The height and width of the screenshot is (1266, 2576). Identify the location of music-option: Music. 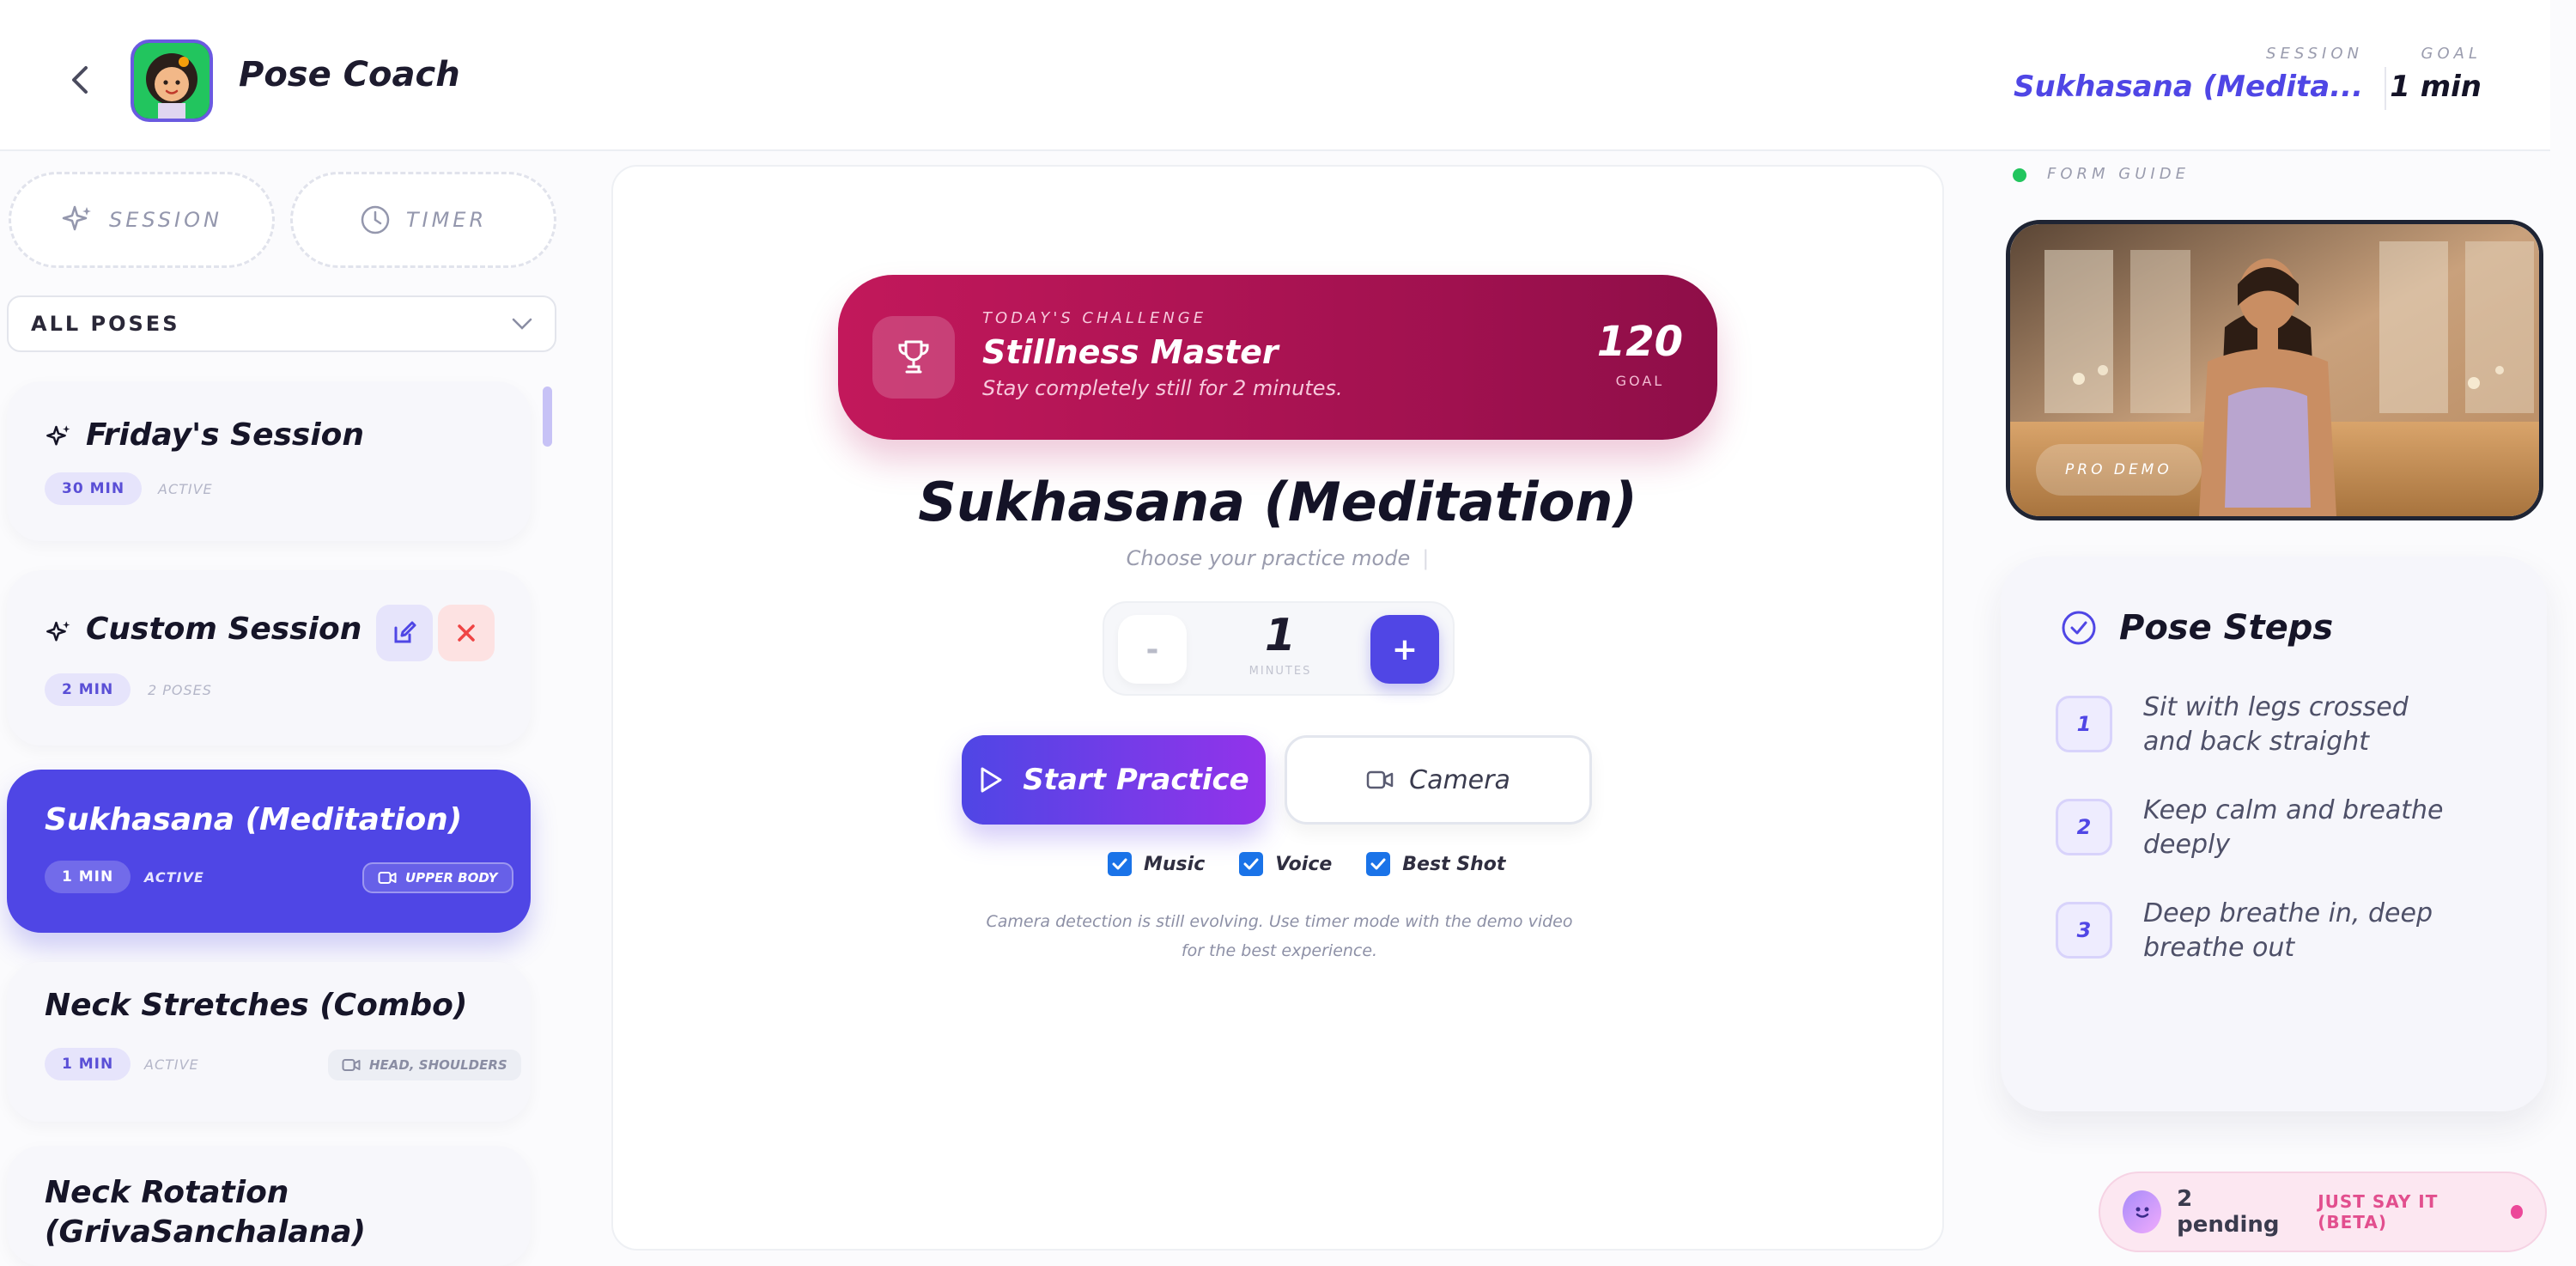
(1156, 864).